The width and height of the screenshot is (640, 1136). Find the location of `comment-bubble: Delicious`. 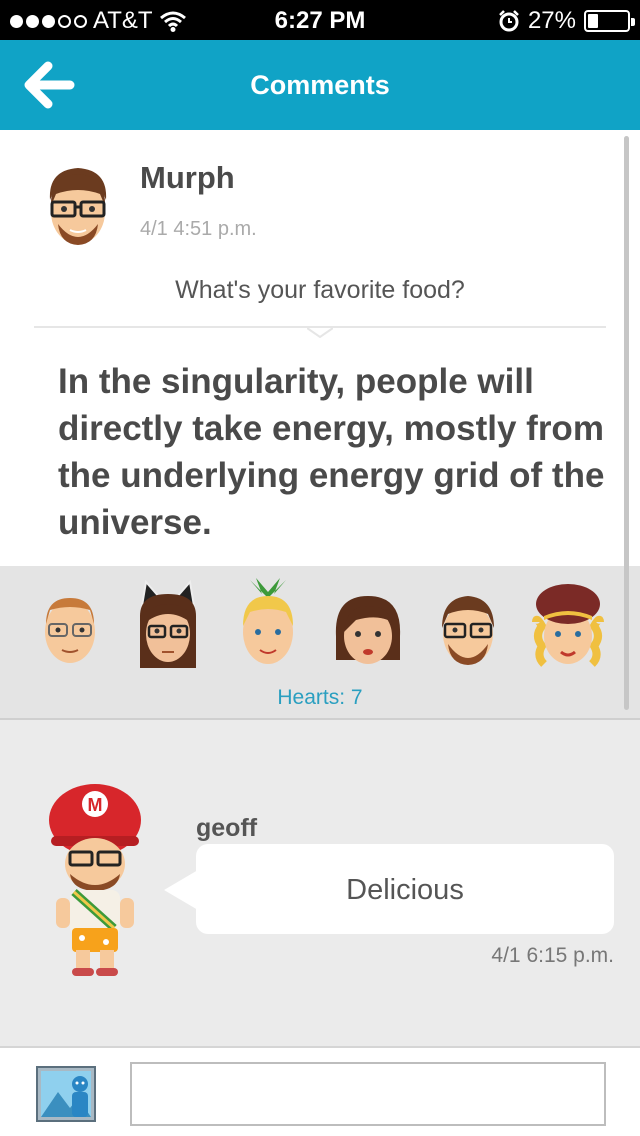

comment-bubble: Delicious is located at coordinates (405, 889).